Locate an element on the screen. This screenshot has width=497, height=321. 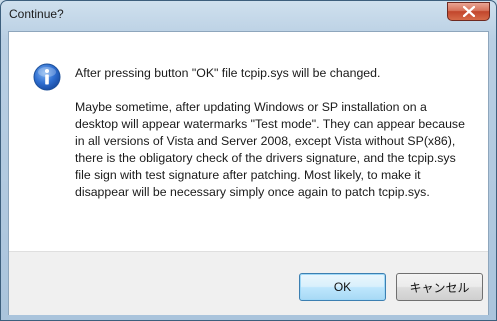
cancel-button: キャンセル is located at coordinates (439, 287).